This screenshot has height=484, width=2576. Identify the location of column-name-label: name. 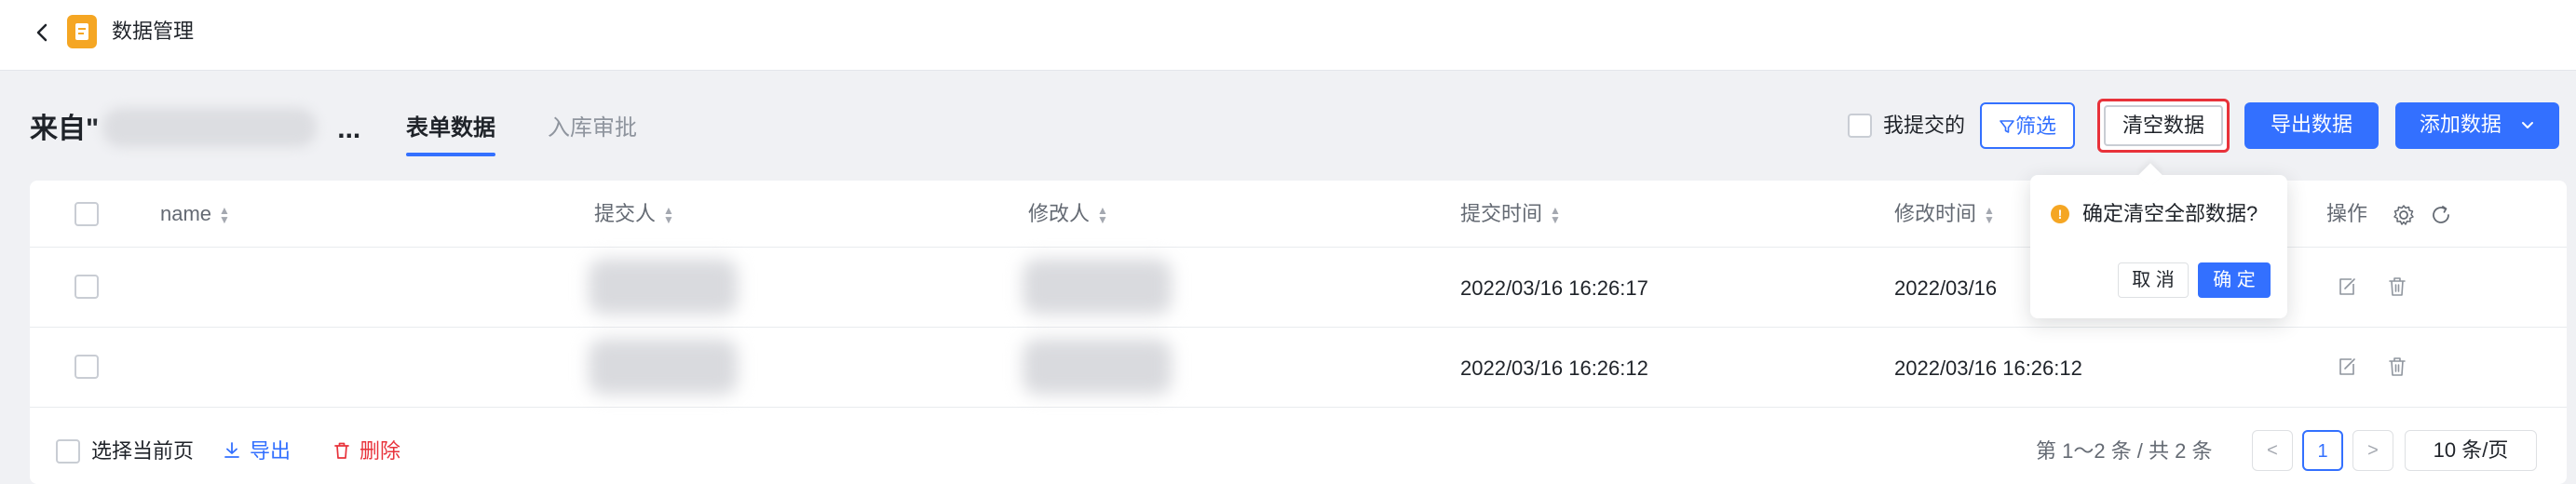
(186, 213).